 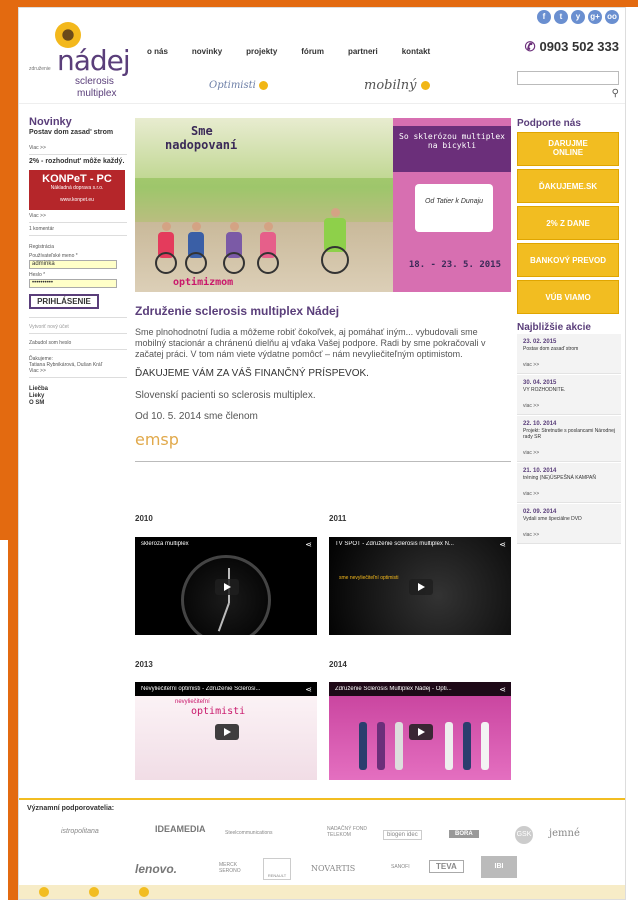 What do you see at coordinates (234, 868) in the screenshot?
I see `sponsor-logo: MERCK SERONO` at bounding box center [234, 868].